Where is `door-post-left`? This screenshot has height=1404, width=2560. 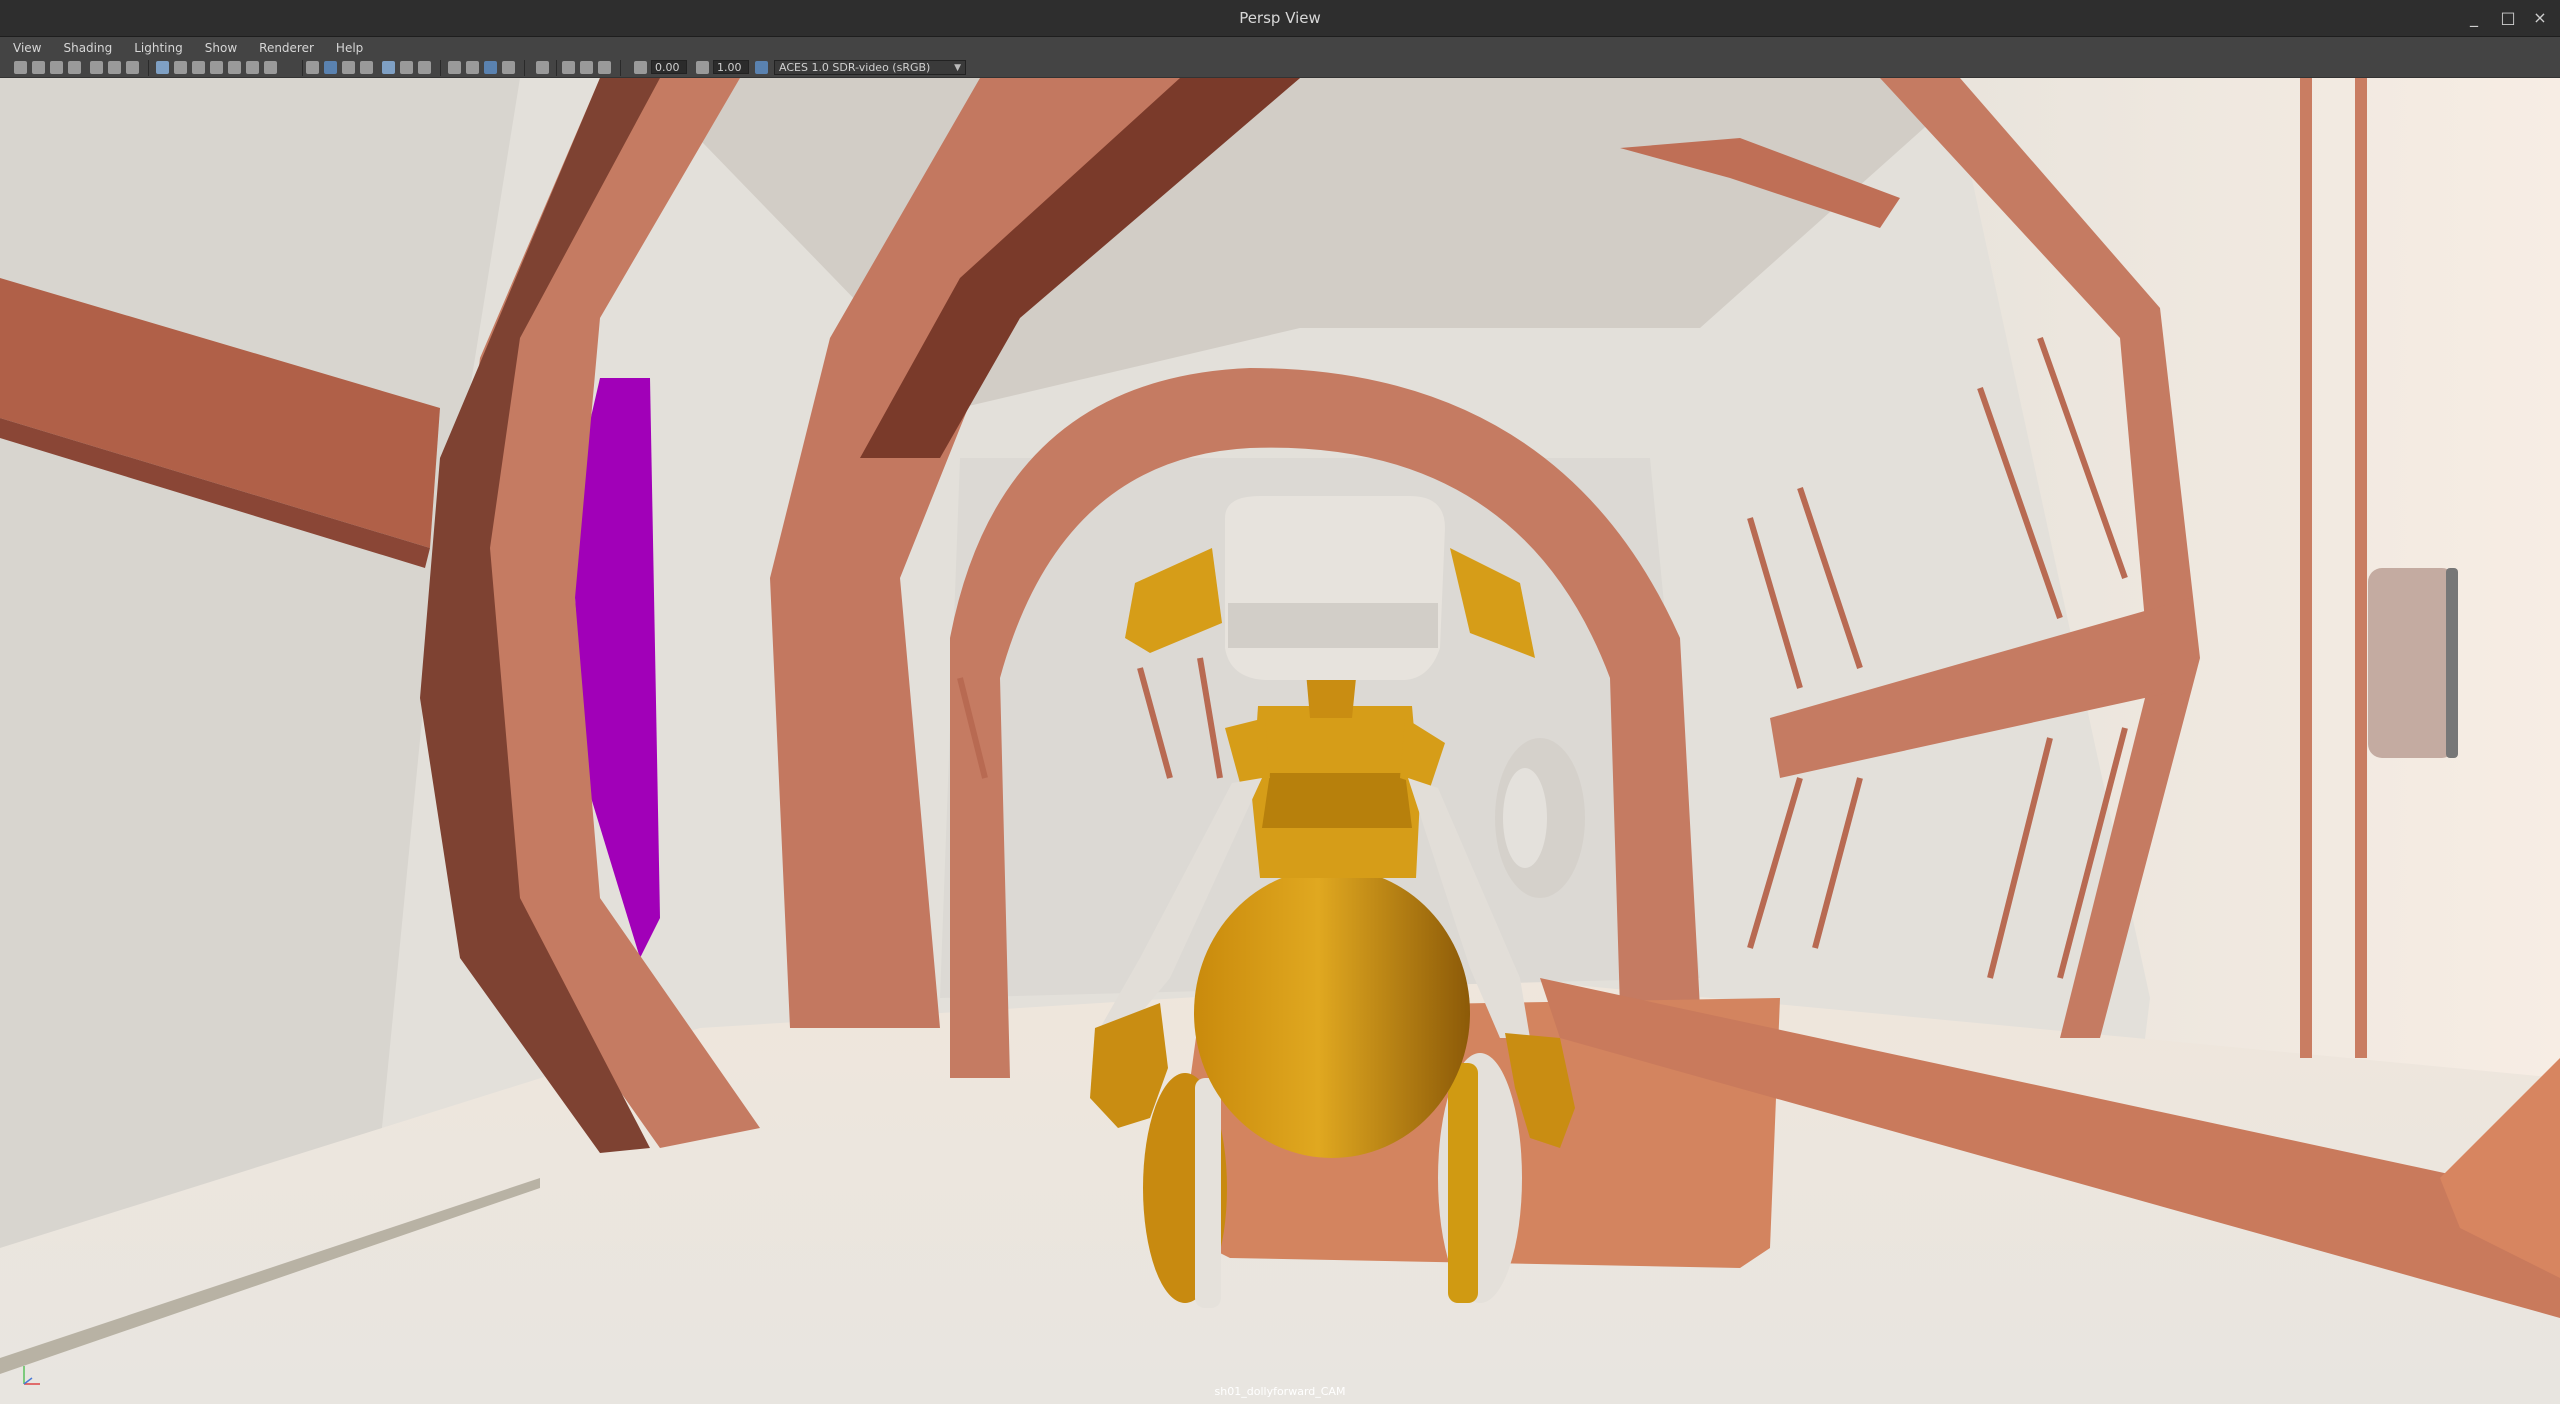
door-post-left is located at coordinates (2306, 568).